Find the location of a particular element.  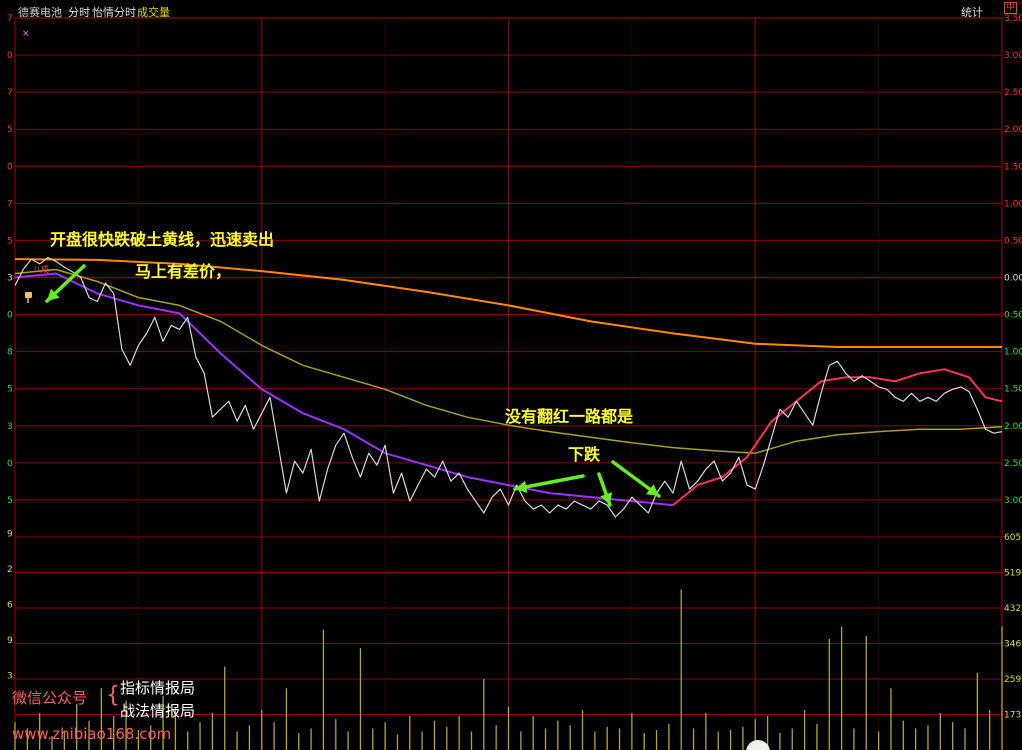

volume-left-tick-label: 6 is located at coordinates (10, 606).